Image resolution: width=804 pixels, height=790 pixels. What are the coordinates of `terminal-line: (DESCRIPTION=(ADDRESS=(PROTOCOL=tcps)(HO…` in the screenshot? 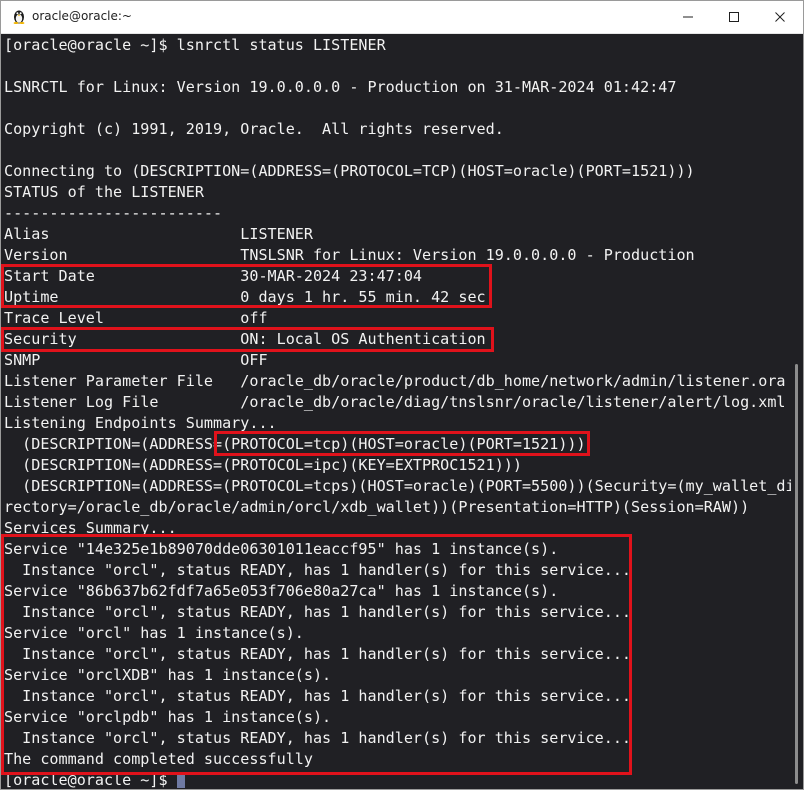 It's located at (397, 486).